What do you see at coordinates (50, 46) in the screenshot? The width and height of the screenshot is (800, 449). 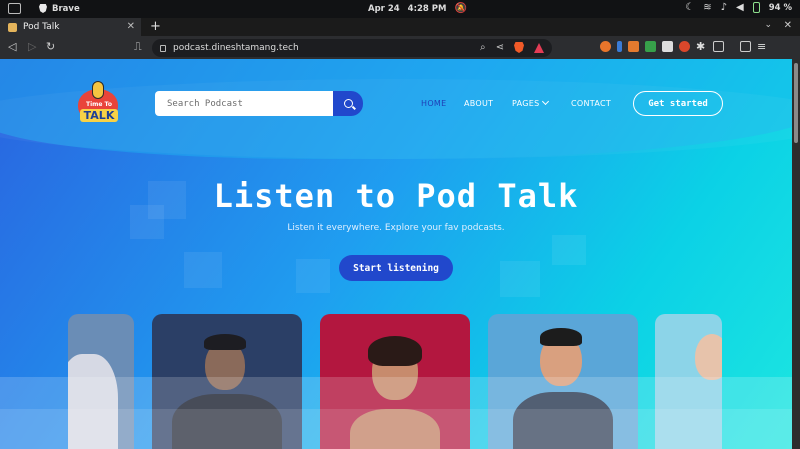 I see `reload-icon: ↻` at bounding box center [50, 46].